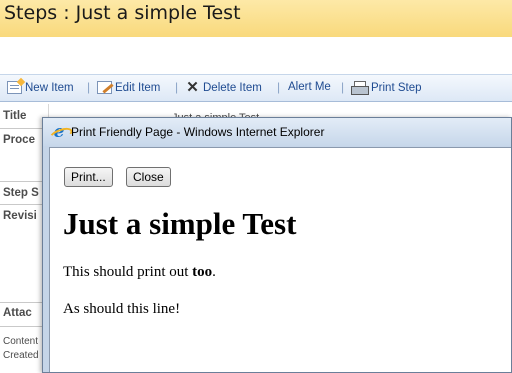  Describe the element at coordinates (14, 87) in the screenshot. I see `new-item-icon` at that location.